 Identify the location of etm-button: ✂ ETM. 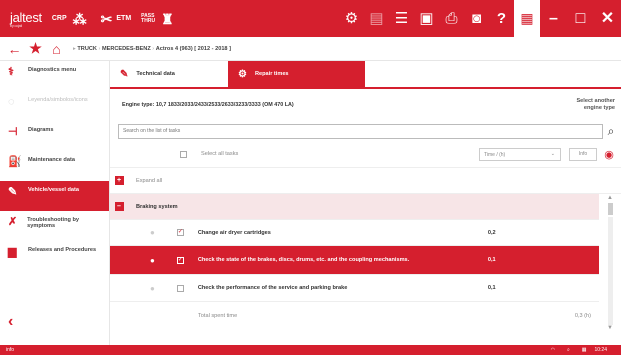
(116, 19).